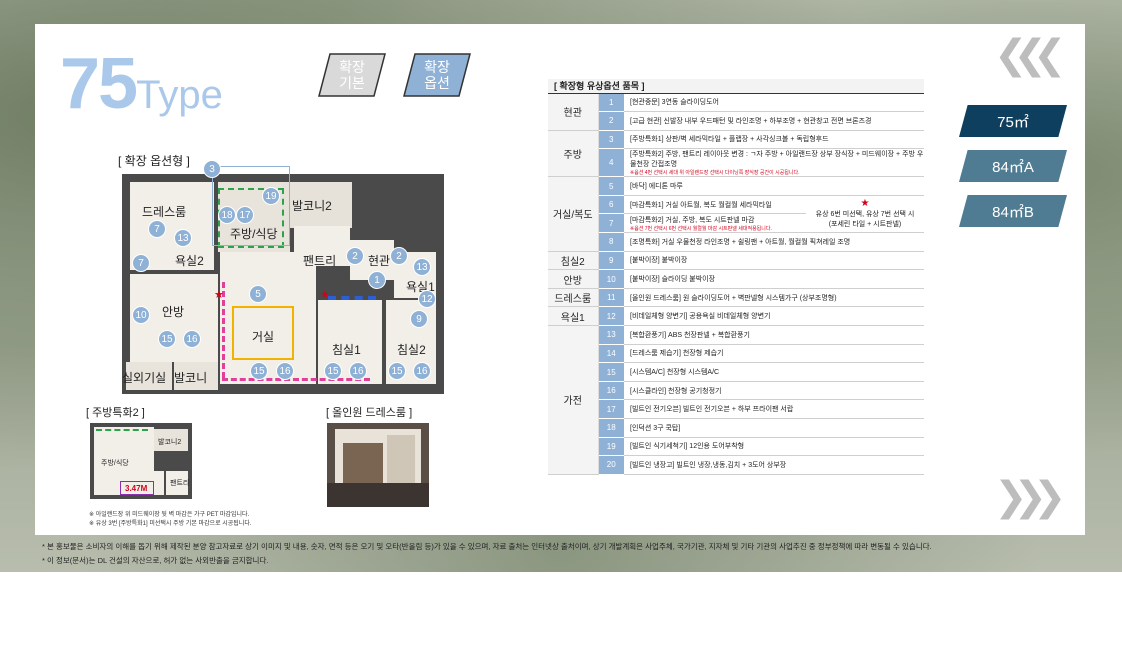 Image resolution: width=1122 pixels, height=653 pixels. I want to click on option-description-text: [붙박이장] 붙박이장, so click(659, 261).